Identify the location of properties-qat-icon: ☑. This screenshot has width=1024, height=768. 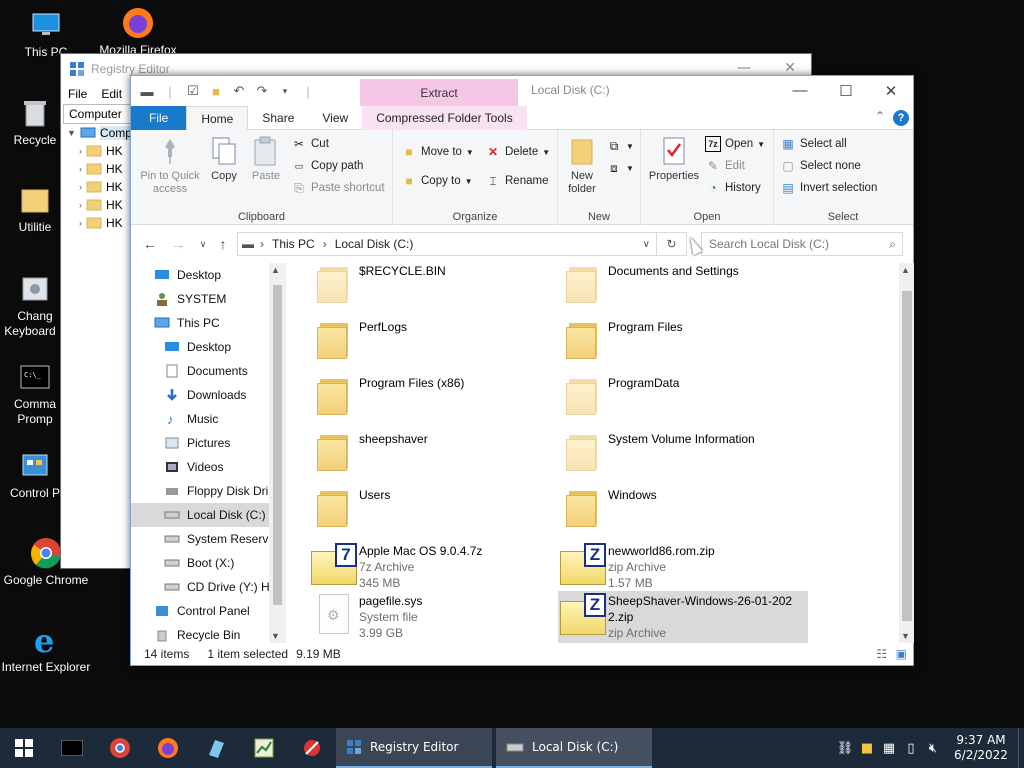
(193, 91).